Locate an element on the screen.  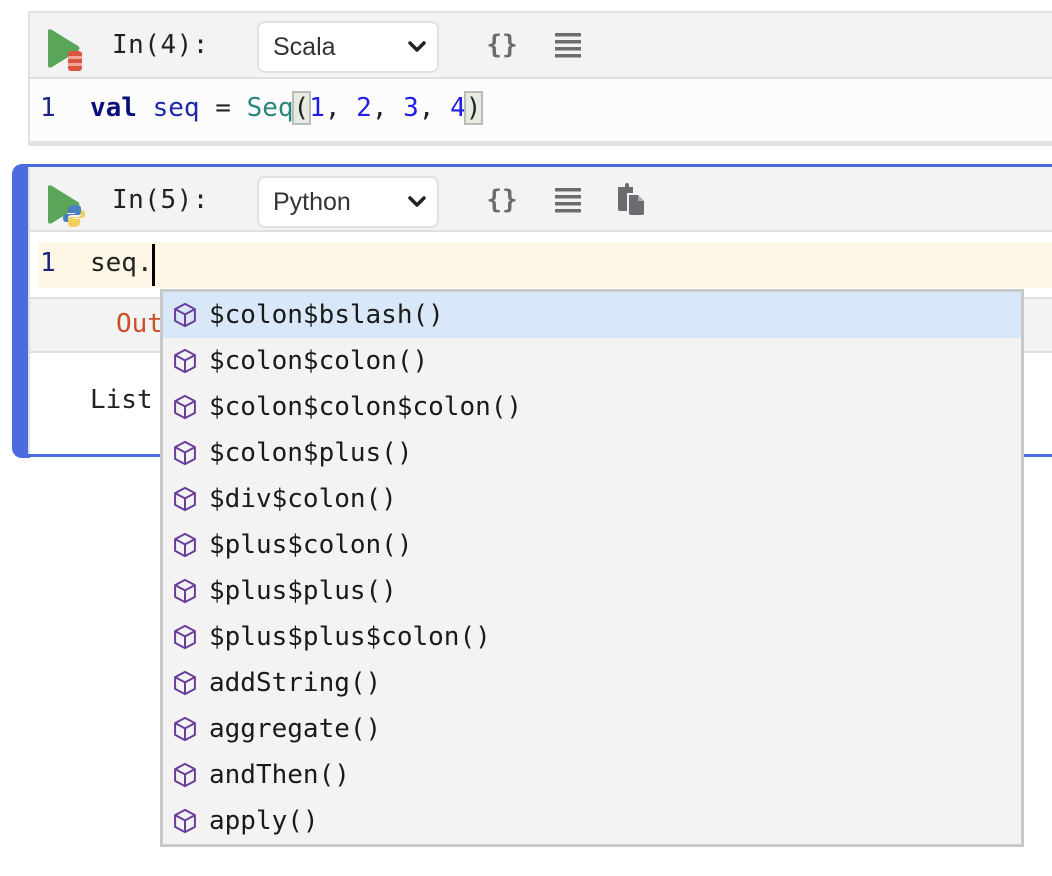
autocomplete-item: aggregate() is located at coordinates (592, 729).